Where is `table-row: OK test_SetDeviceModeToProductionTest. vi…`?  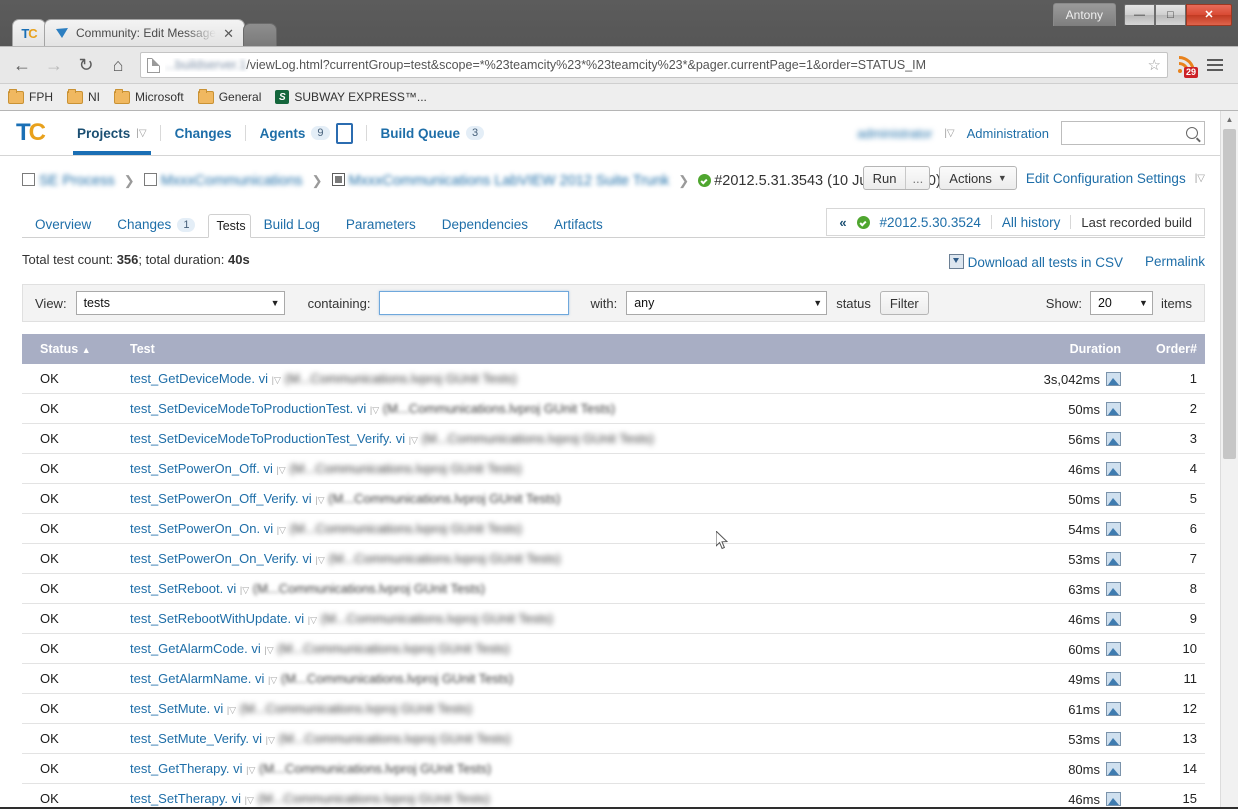
table-row: OK test_SetDeviceModeToProductionTest. vi… is located at coordinates (613, 408).